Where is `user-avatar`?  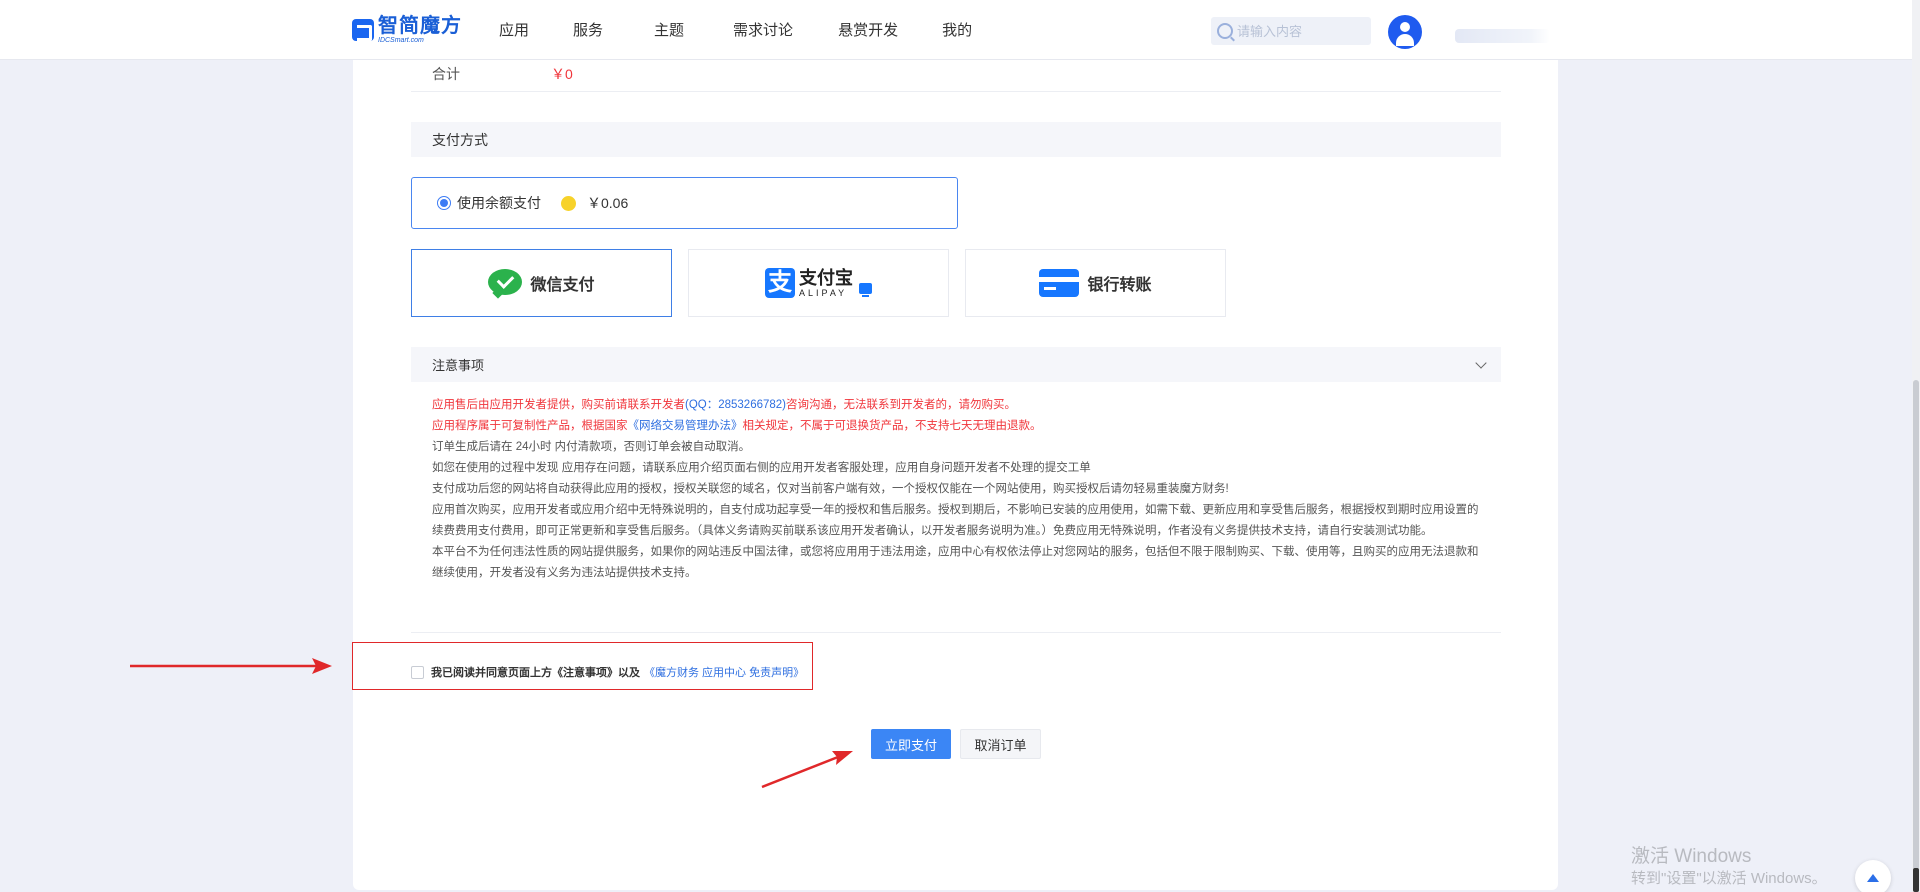
user-avatar is located at coordinates (1405, 32).